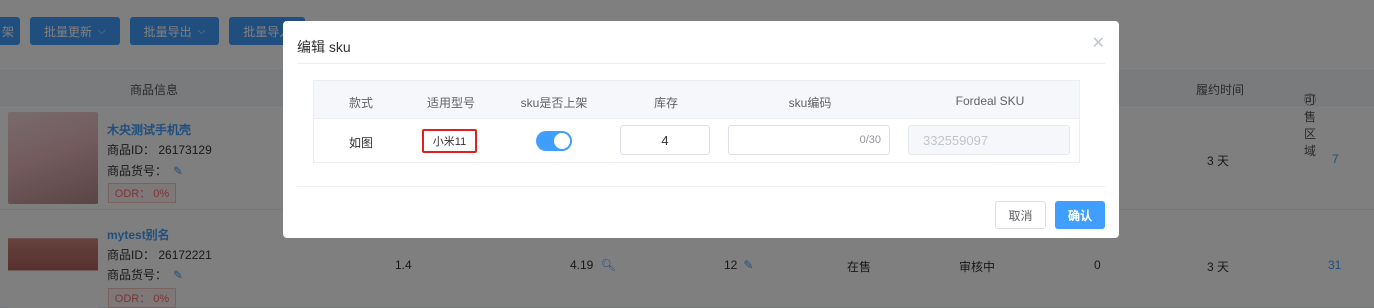  I want to click on onsale-toggle, so click(554, 141).